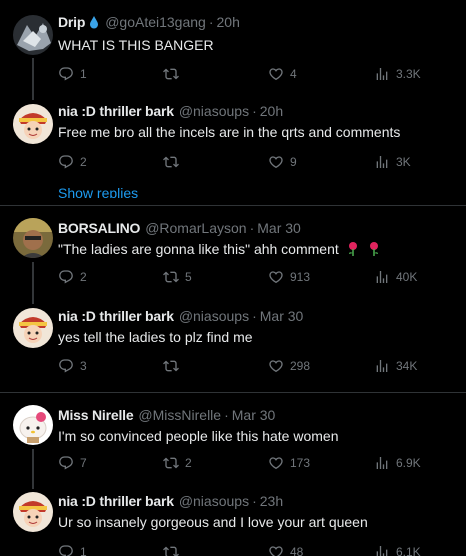 Image resolution: width=466 pixels, height=556 pixels. What do you see at coordinates (136, 45) in the screenshot?
I see `tweet-text: WHAT IS THIS BANGER` at bounding box center [136, 45].